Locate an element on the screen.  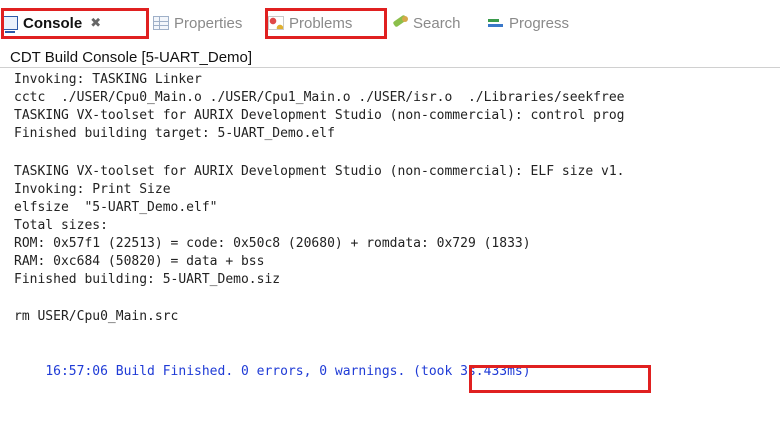
tab-properties: Properties is located at coordinates (197, 23).